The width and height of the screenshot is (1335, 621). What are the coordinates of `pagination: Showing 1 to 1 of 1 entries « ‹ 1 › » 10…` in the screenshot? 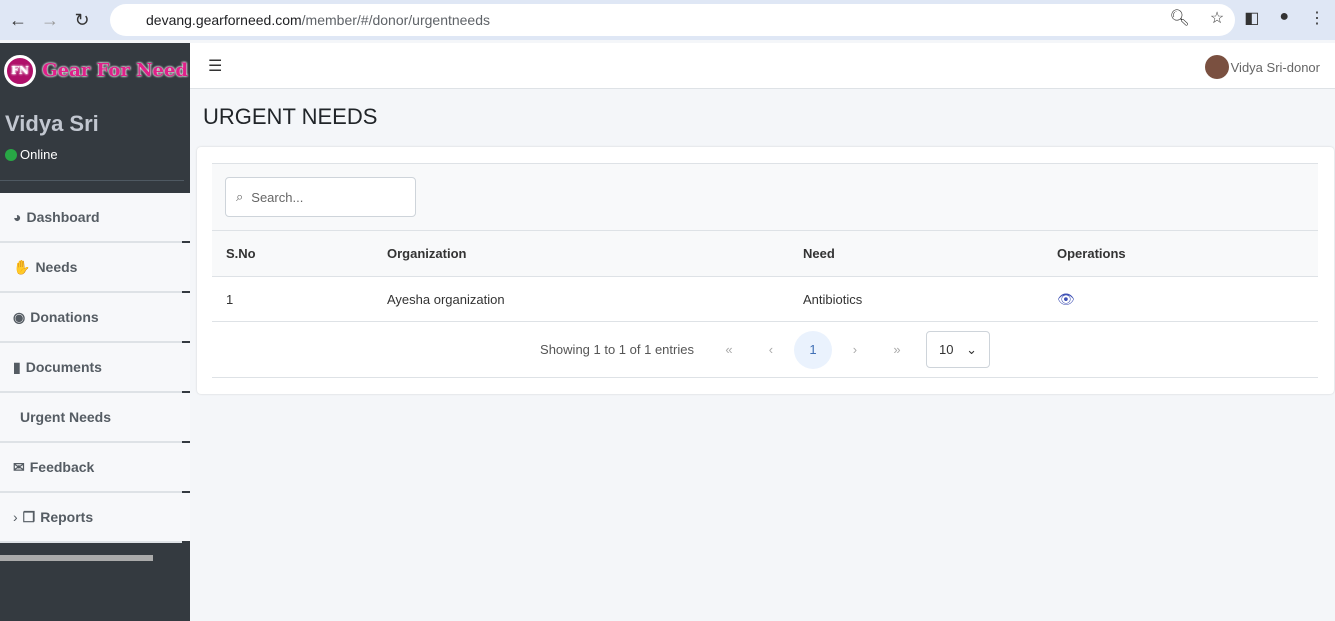 It's located at (765, 350).